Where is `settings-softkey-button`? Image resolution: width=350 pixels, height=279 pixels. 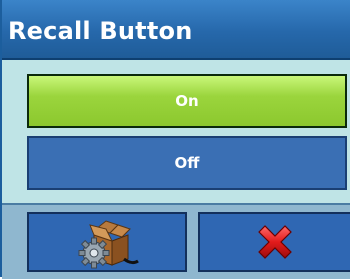
settings-softkey-button is located at coordinates (107, 242).